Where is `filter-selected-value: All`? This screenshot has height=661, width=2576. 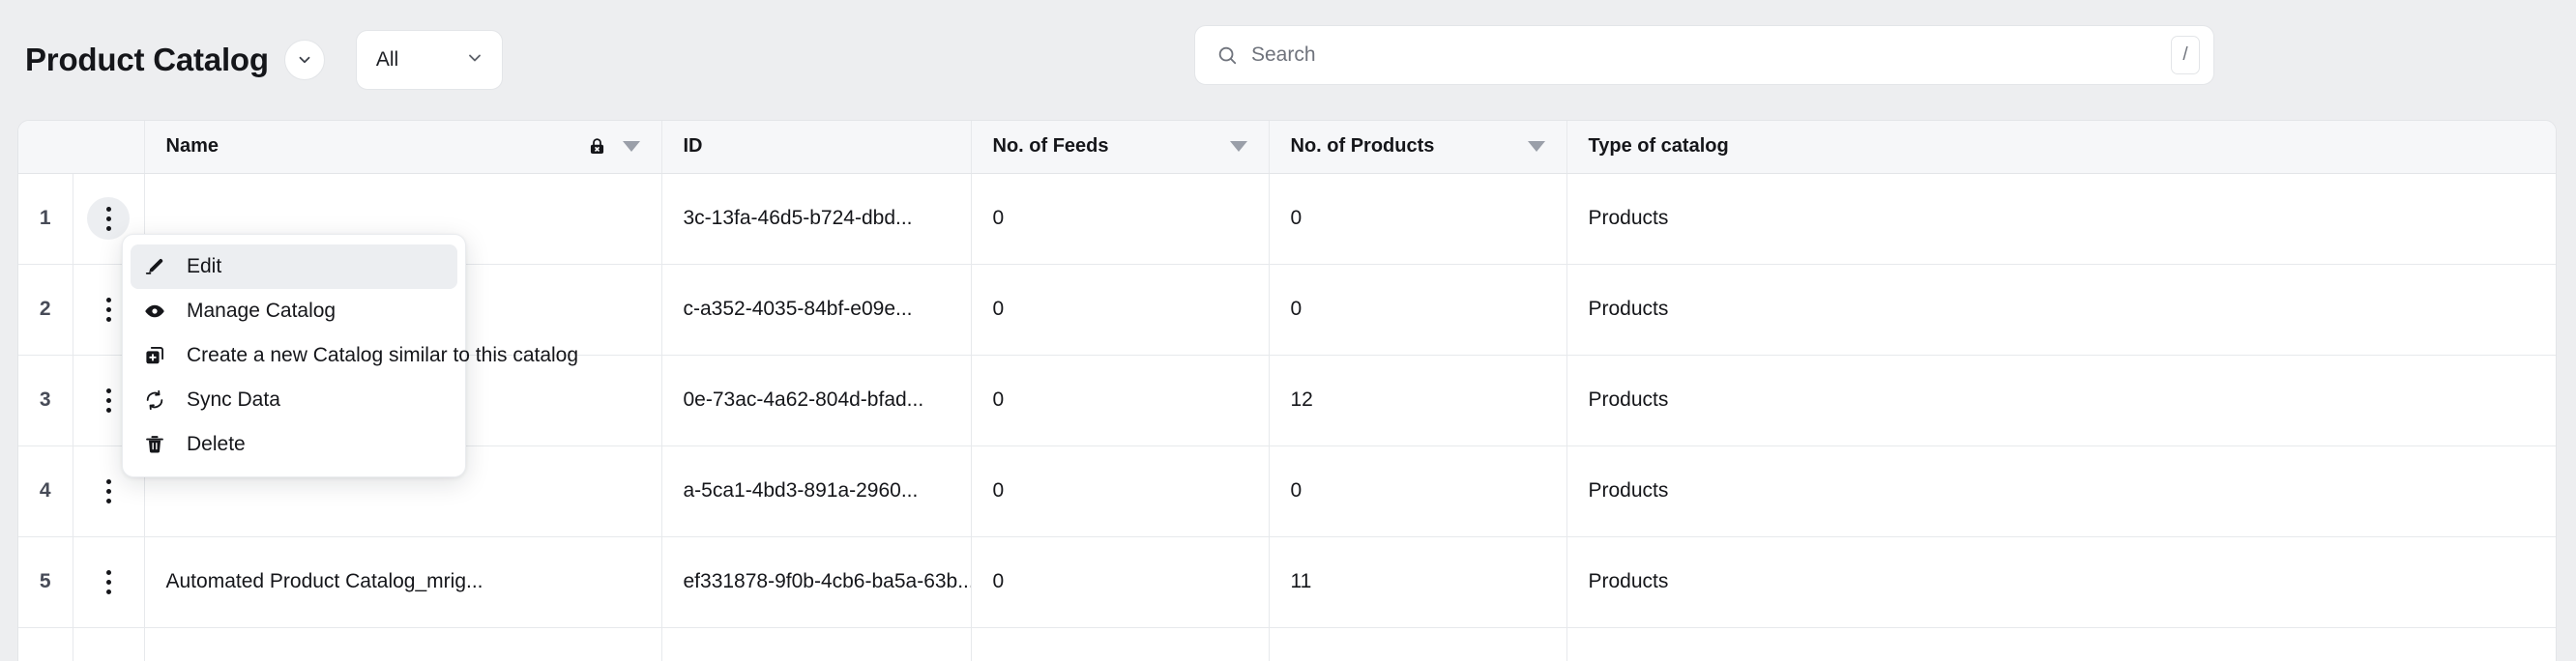 filter-selected-value: All is located at coordinates (387, 59).